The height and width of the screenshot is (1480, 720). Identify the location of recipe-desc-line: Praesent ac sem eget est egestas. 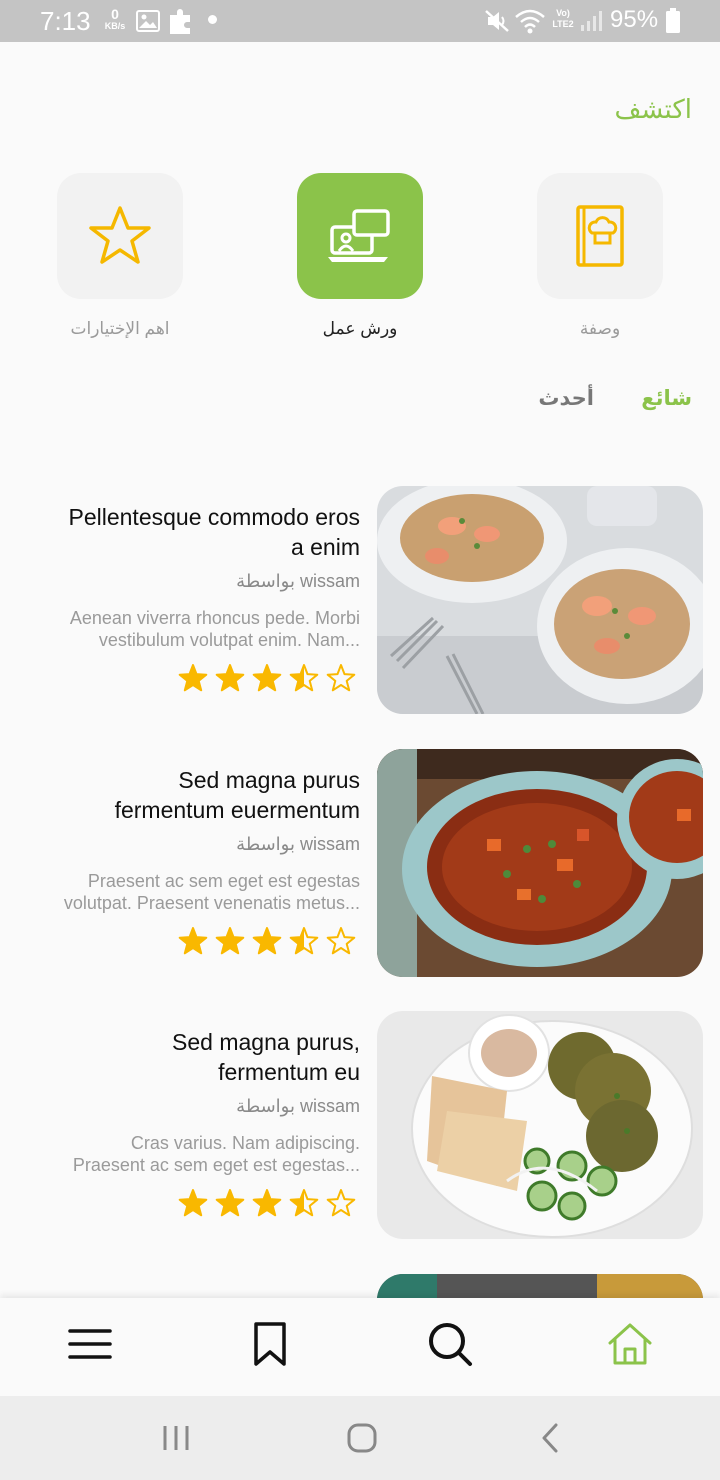
(223, 881).